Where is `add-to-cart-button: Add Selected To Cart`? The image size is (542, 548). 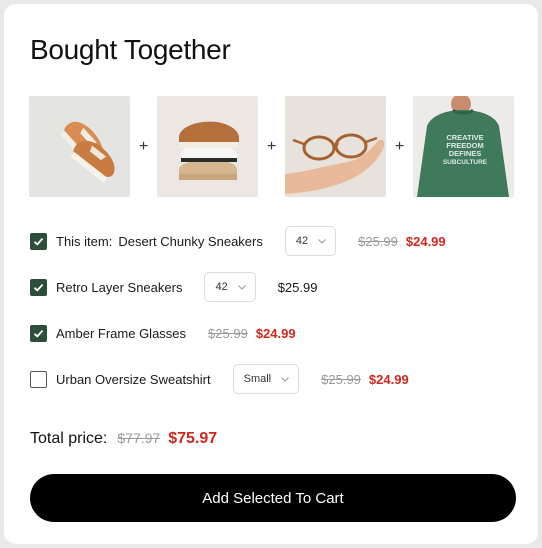 add-to-cart-button: Add Selected To Cart is located at coordinates (273, 498).